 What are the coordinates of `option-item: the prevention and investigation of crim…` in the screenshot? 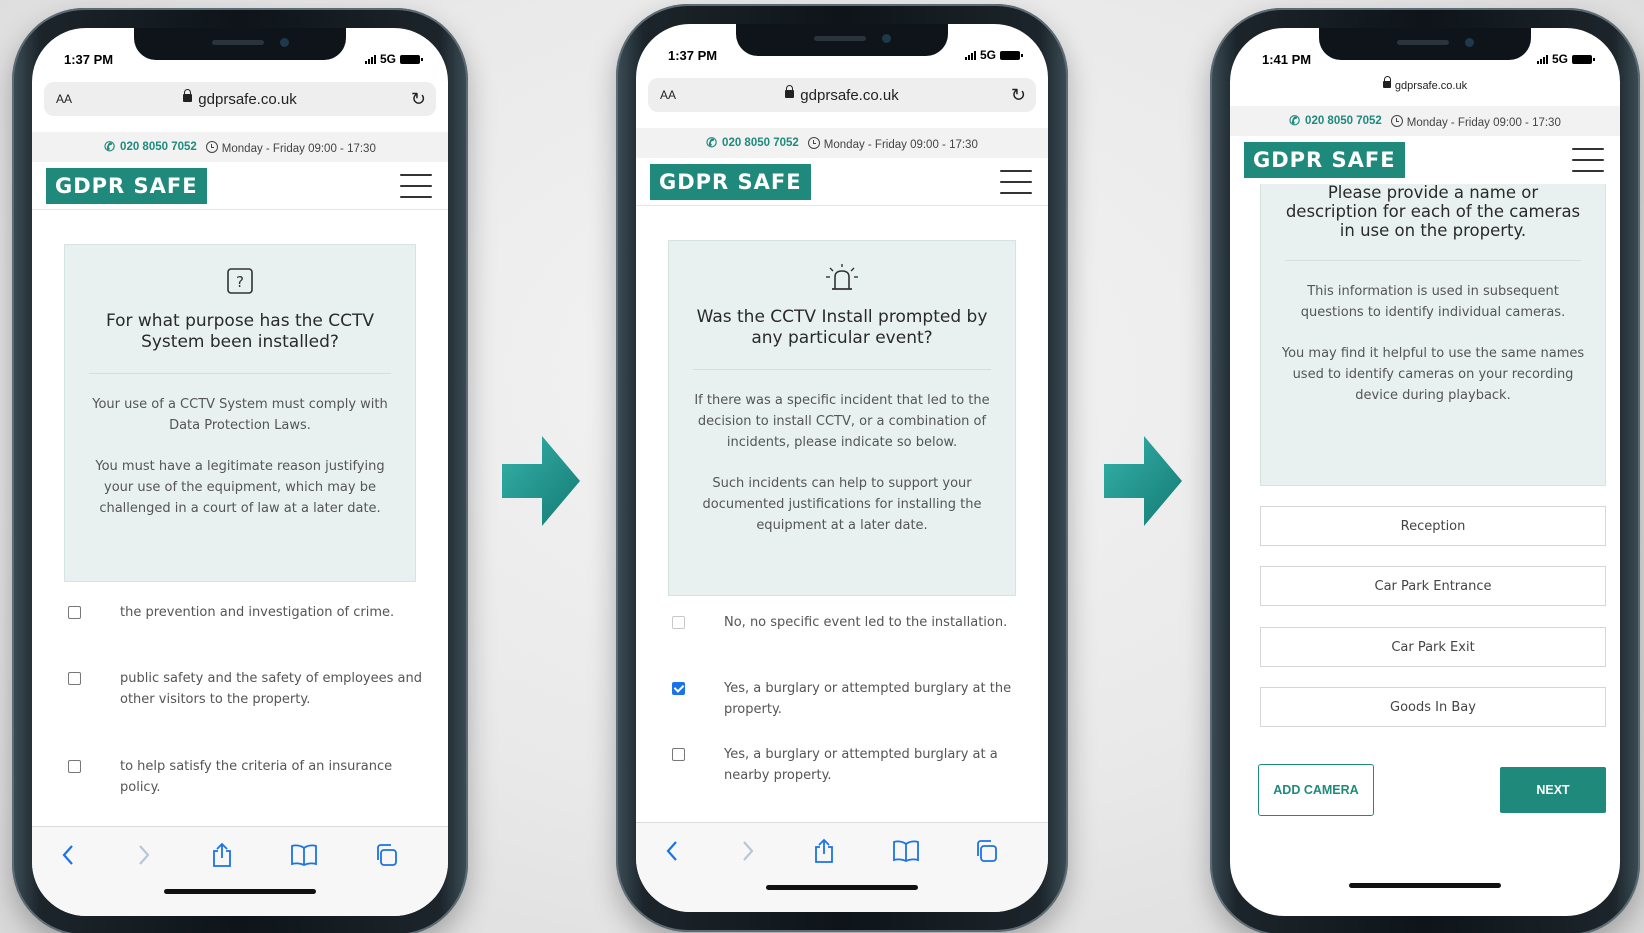 It's located at (249, 612).